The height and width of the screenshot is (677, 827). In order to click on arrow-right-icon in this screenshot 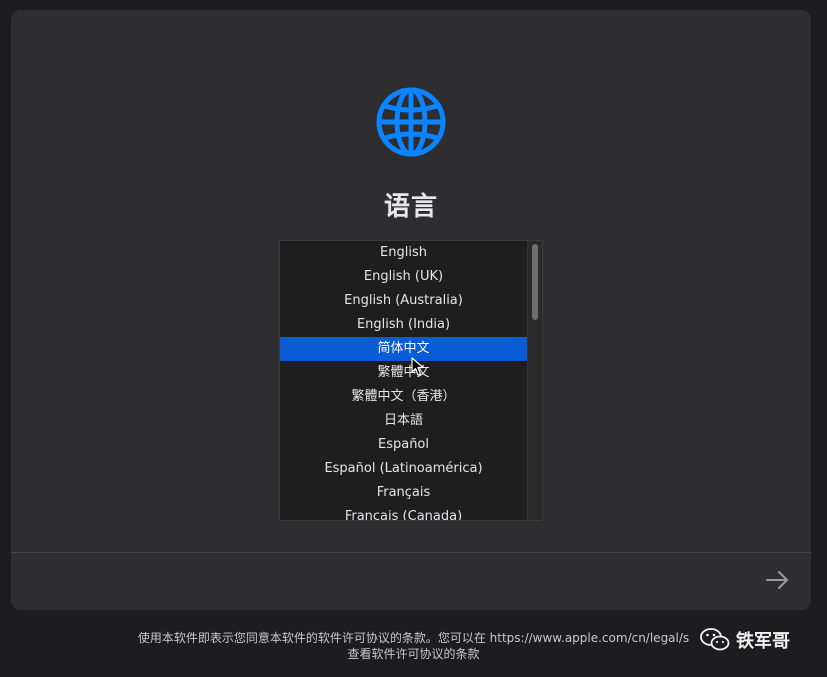, I will do `click(777, 580)`.